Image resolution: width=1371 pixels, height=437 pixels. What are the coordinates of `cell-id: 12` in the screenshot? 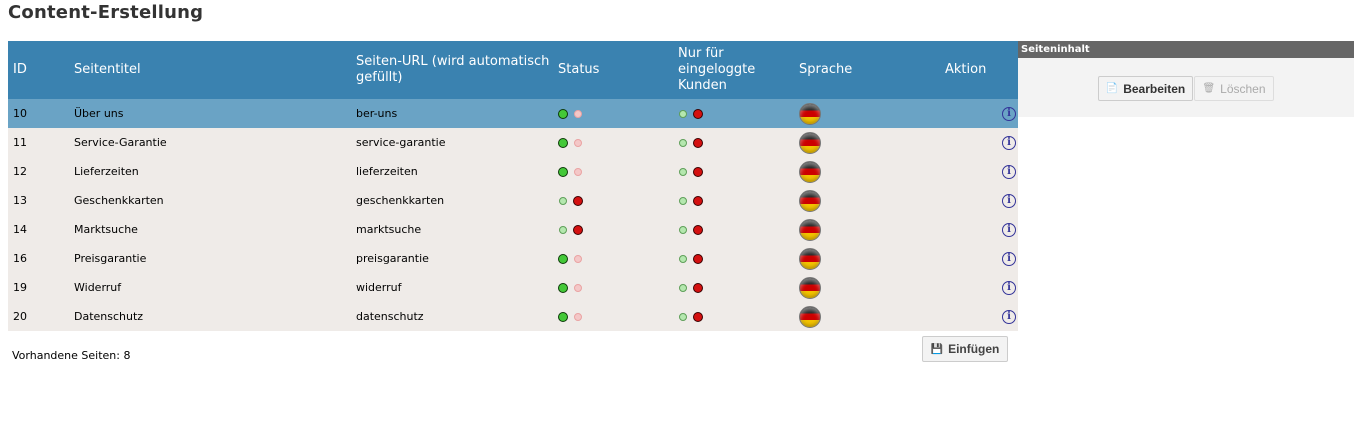 It's located at (20, 171).